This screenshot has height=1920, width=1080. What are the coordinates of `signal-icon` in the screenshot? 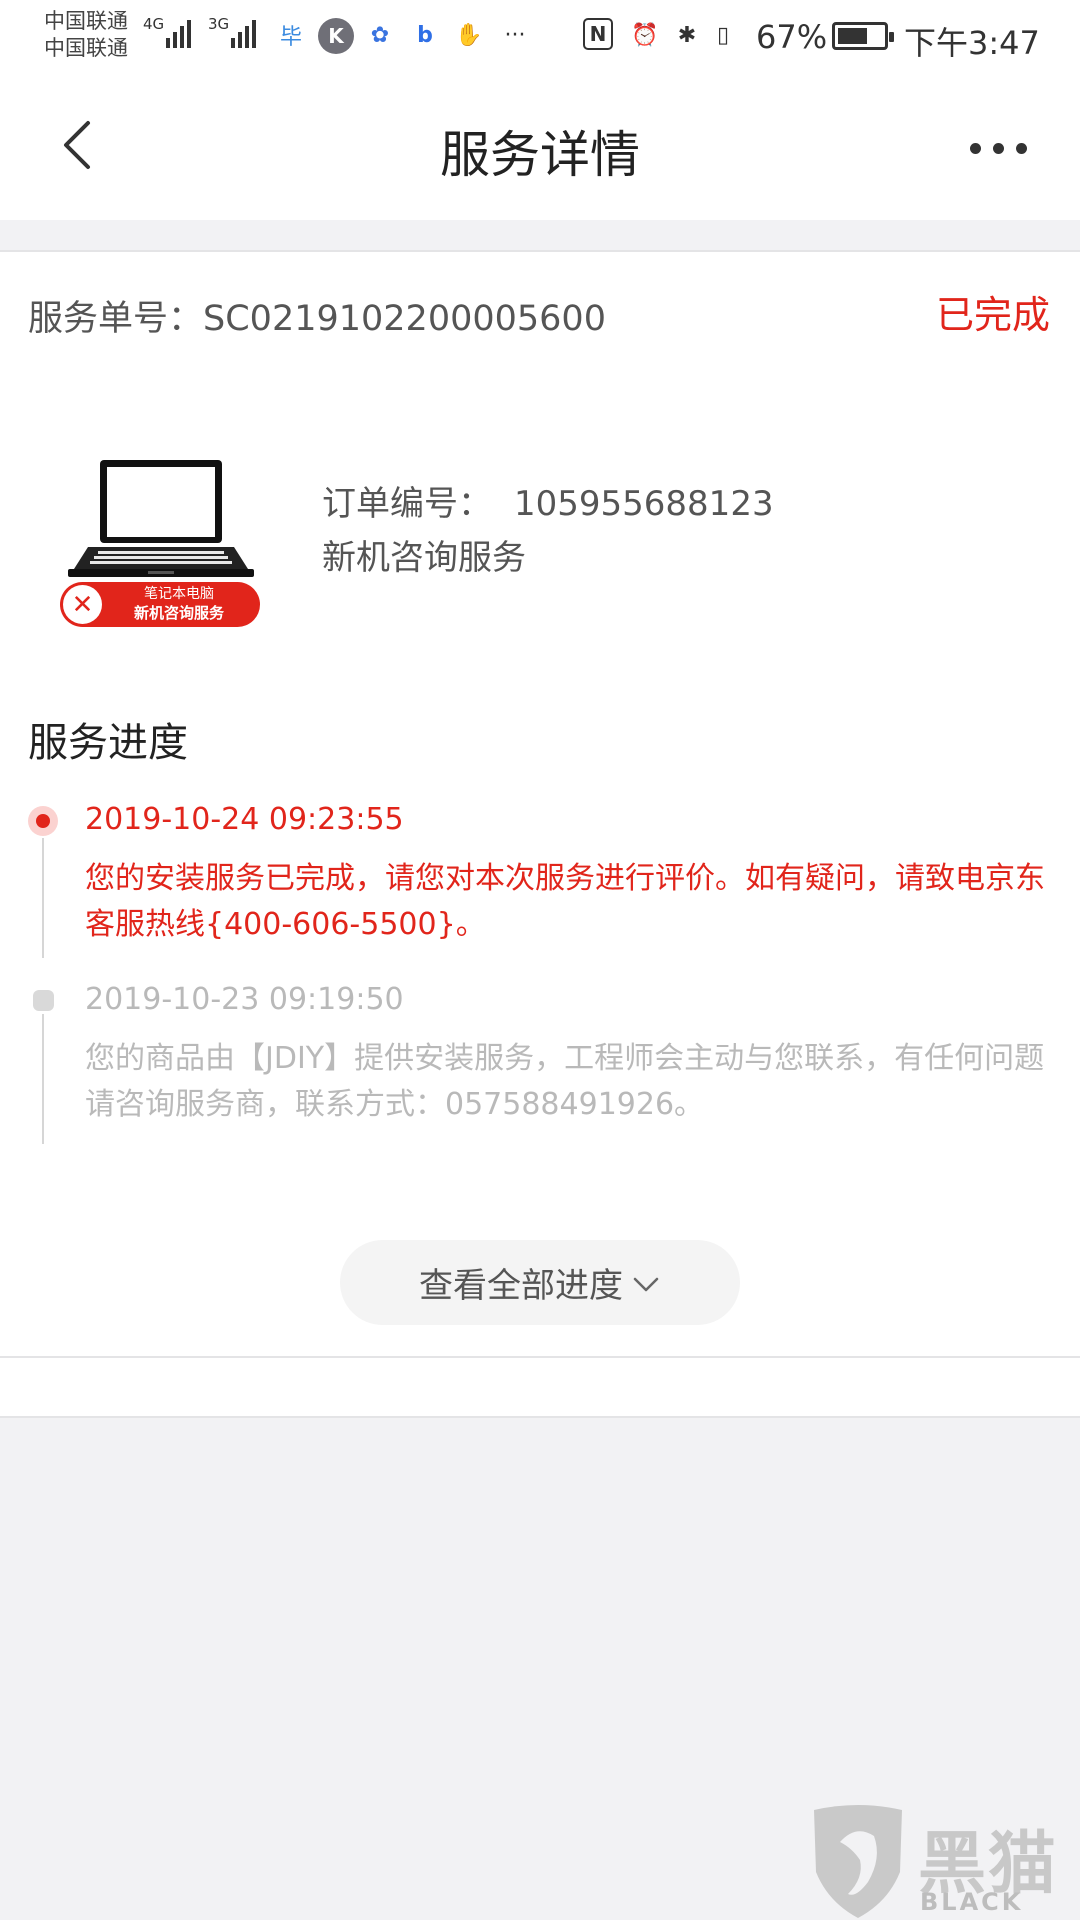 It's located at (178, 33).